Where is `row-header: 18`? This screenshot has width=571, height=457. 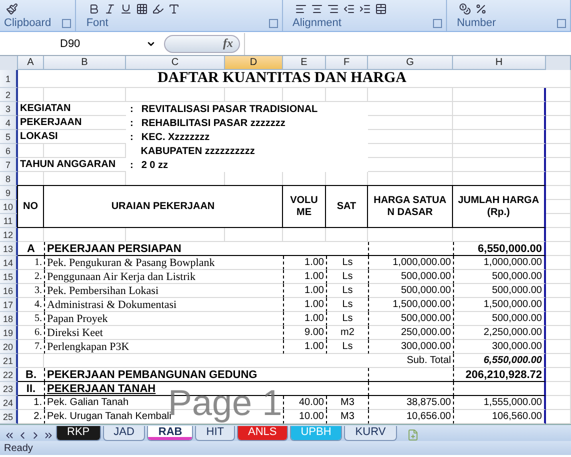 row-header: 18 is located at coordinates (9, 319).